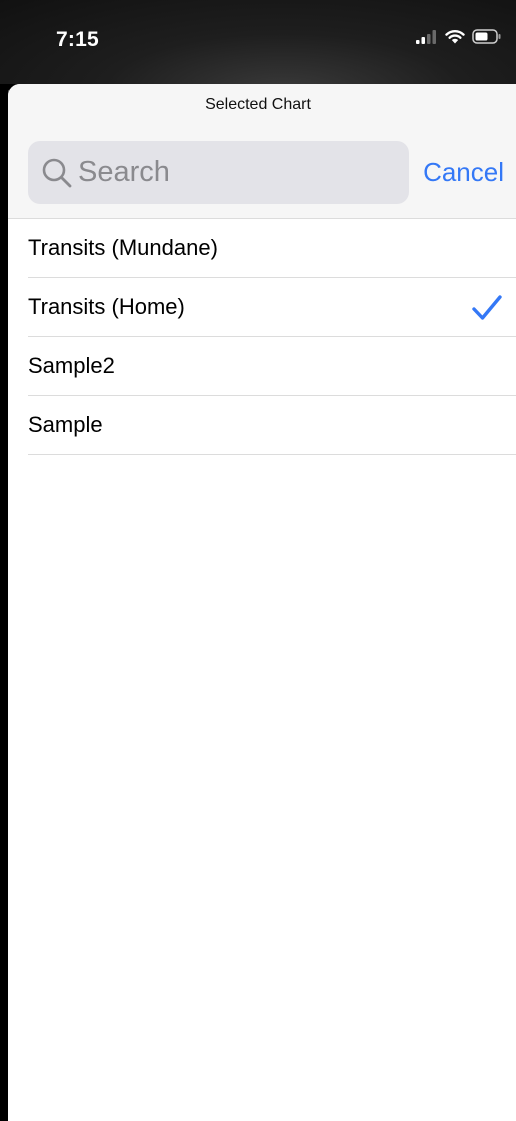 This screenshot has height=1121, width=516. I want to click on battery-icon, so click(487, 39).